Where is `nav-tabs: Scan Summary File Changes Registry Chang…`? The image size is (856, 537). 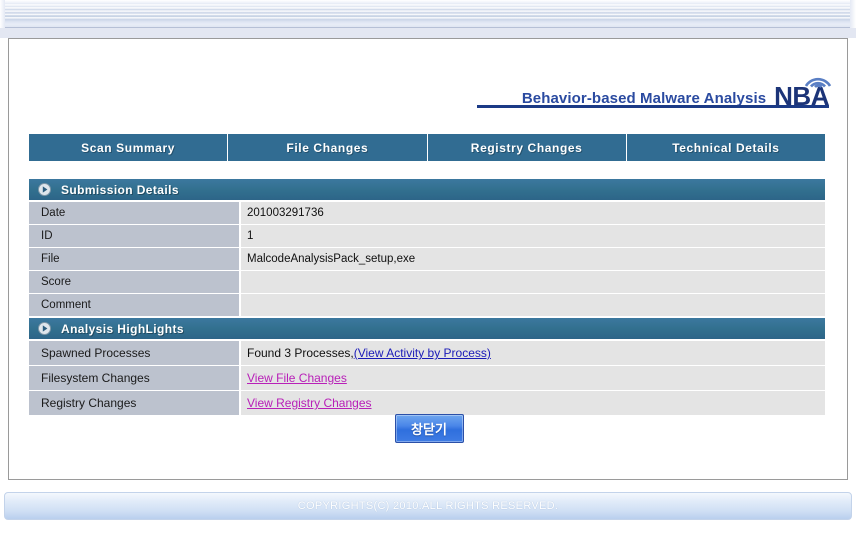 nav-tabs: Scan Summary File Changes Registry Chang… is located at coordinates (427, 147).